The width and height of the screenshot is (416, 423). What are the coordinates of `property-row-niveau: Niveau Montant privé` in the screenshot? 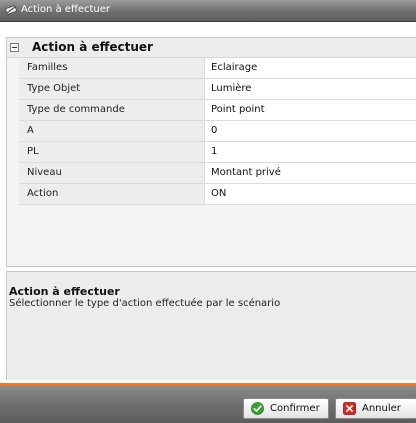 It's located at (217, 173).